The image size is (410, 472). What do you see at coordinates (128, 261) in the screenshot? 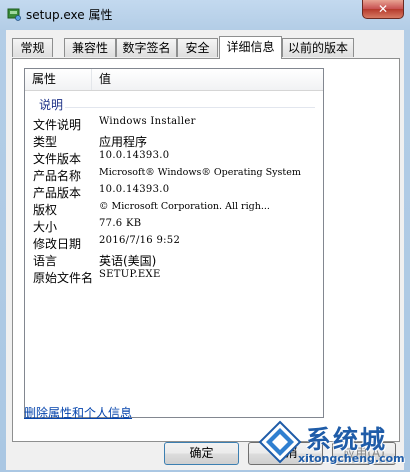
I see `property-value: 英语(美国)` at bounding box center [128, 261].